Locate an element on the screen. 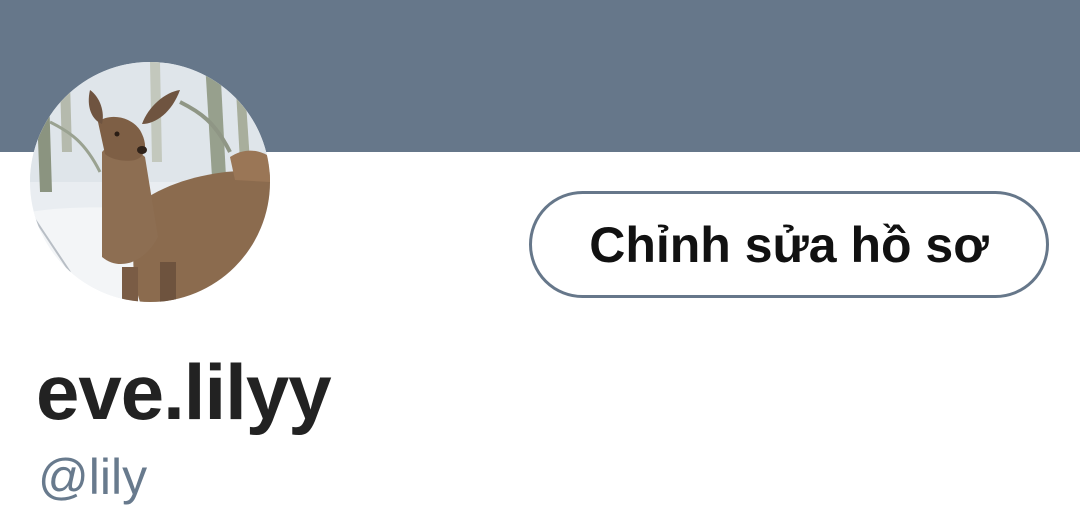  edit-profile-button: Chỉnh sửa hồ sơ is located at coordinates (789, 244).